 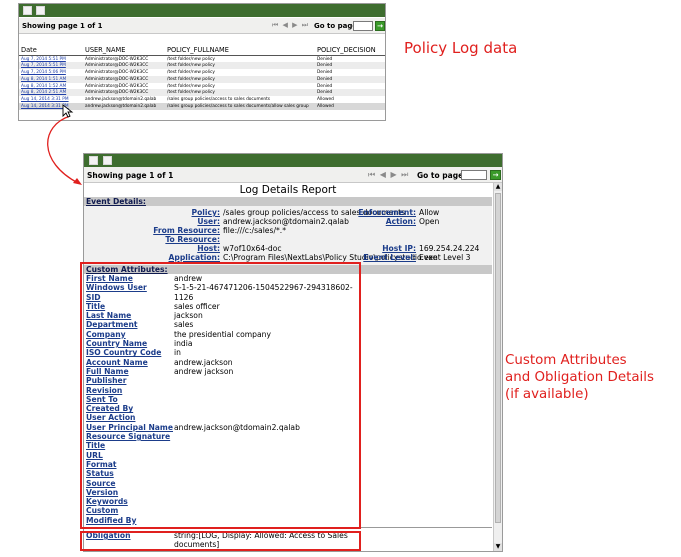 What do you see at coordinates (498, 187) in the screenshot?
I see `scroll-up-icon: ▲` at bounding box center [498, 187].